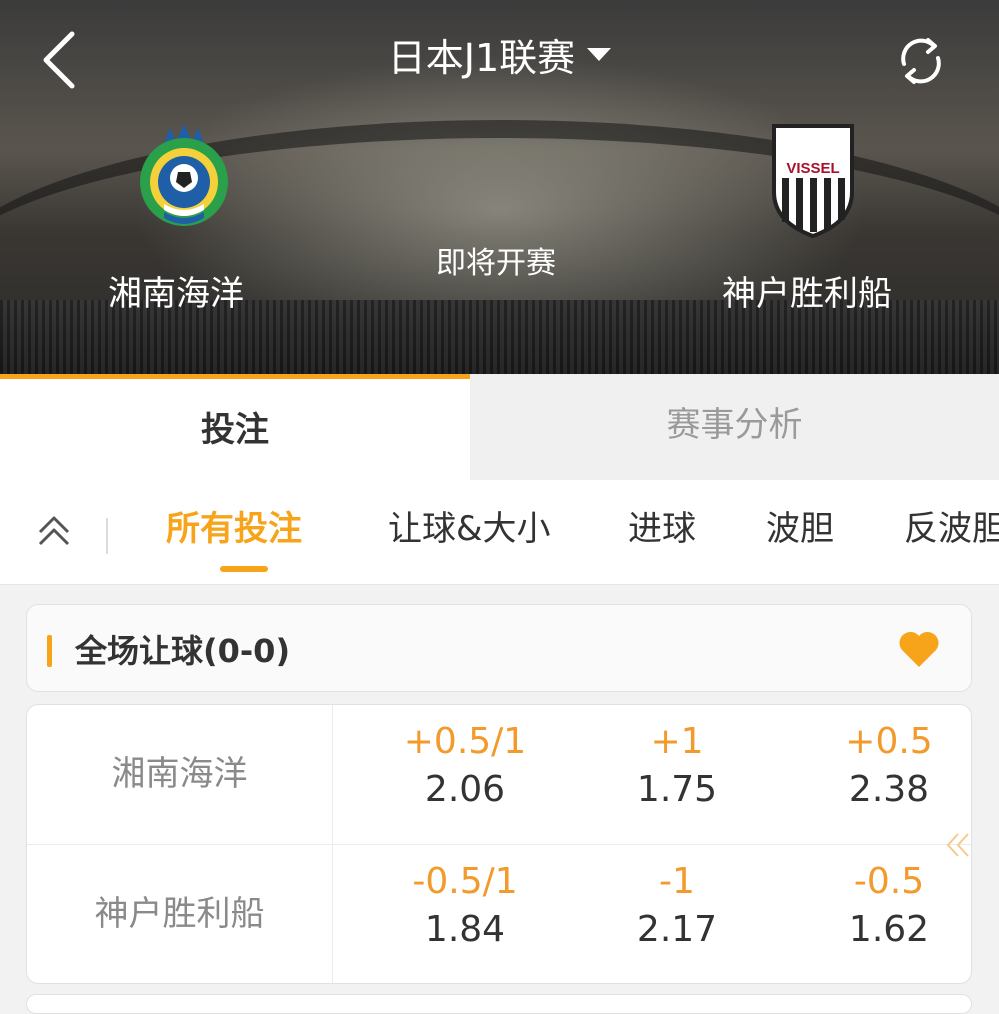 The width and height of the screenshot is (999, 1014). What do you see at coordinates (807, 294) in the screenshot?
I see `away-team-name: 神户胜利船` at bounding box center [807, 294].